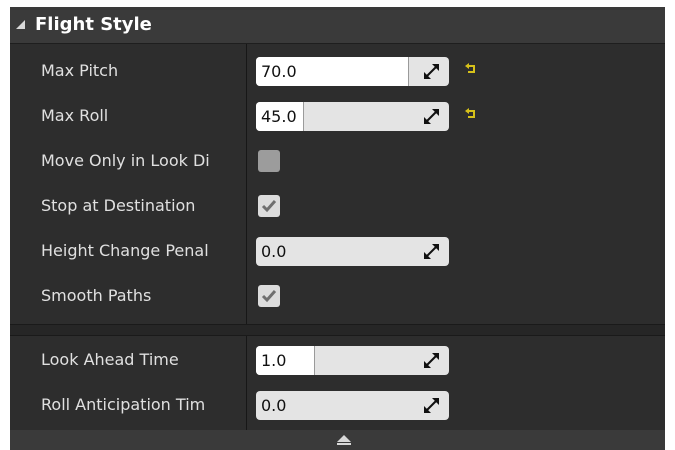  I want to click on property-row-move-only-in-look-direction: Move Only in Look Di, so click(337, 160).